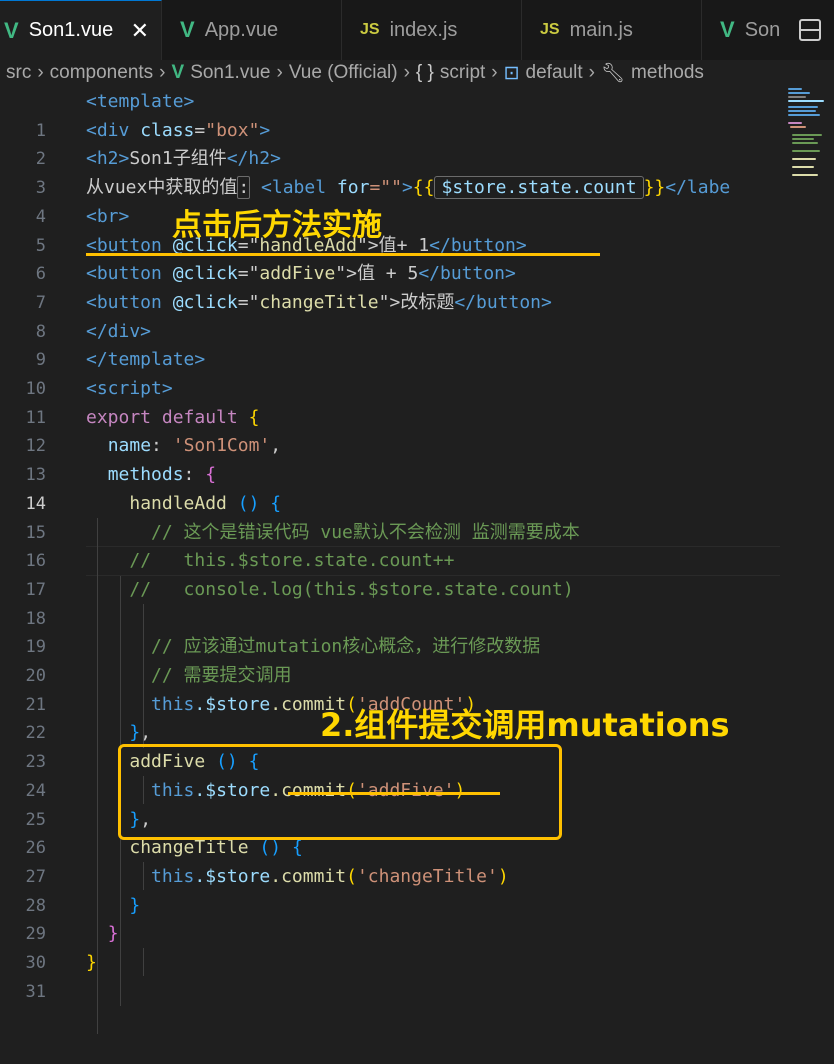 Image resolution: width=834 pixels, height=1064 pixels. Describe the element at coordinates (503, 876) in the screenshot. I see `code-token: )` at that location.